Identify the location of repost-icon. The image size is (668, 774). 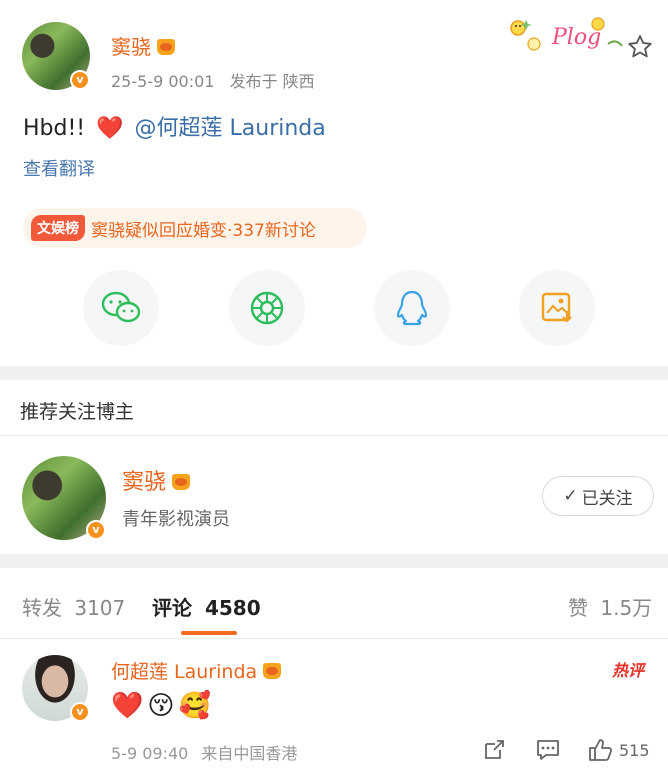
(494, 749).